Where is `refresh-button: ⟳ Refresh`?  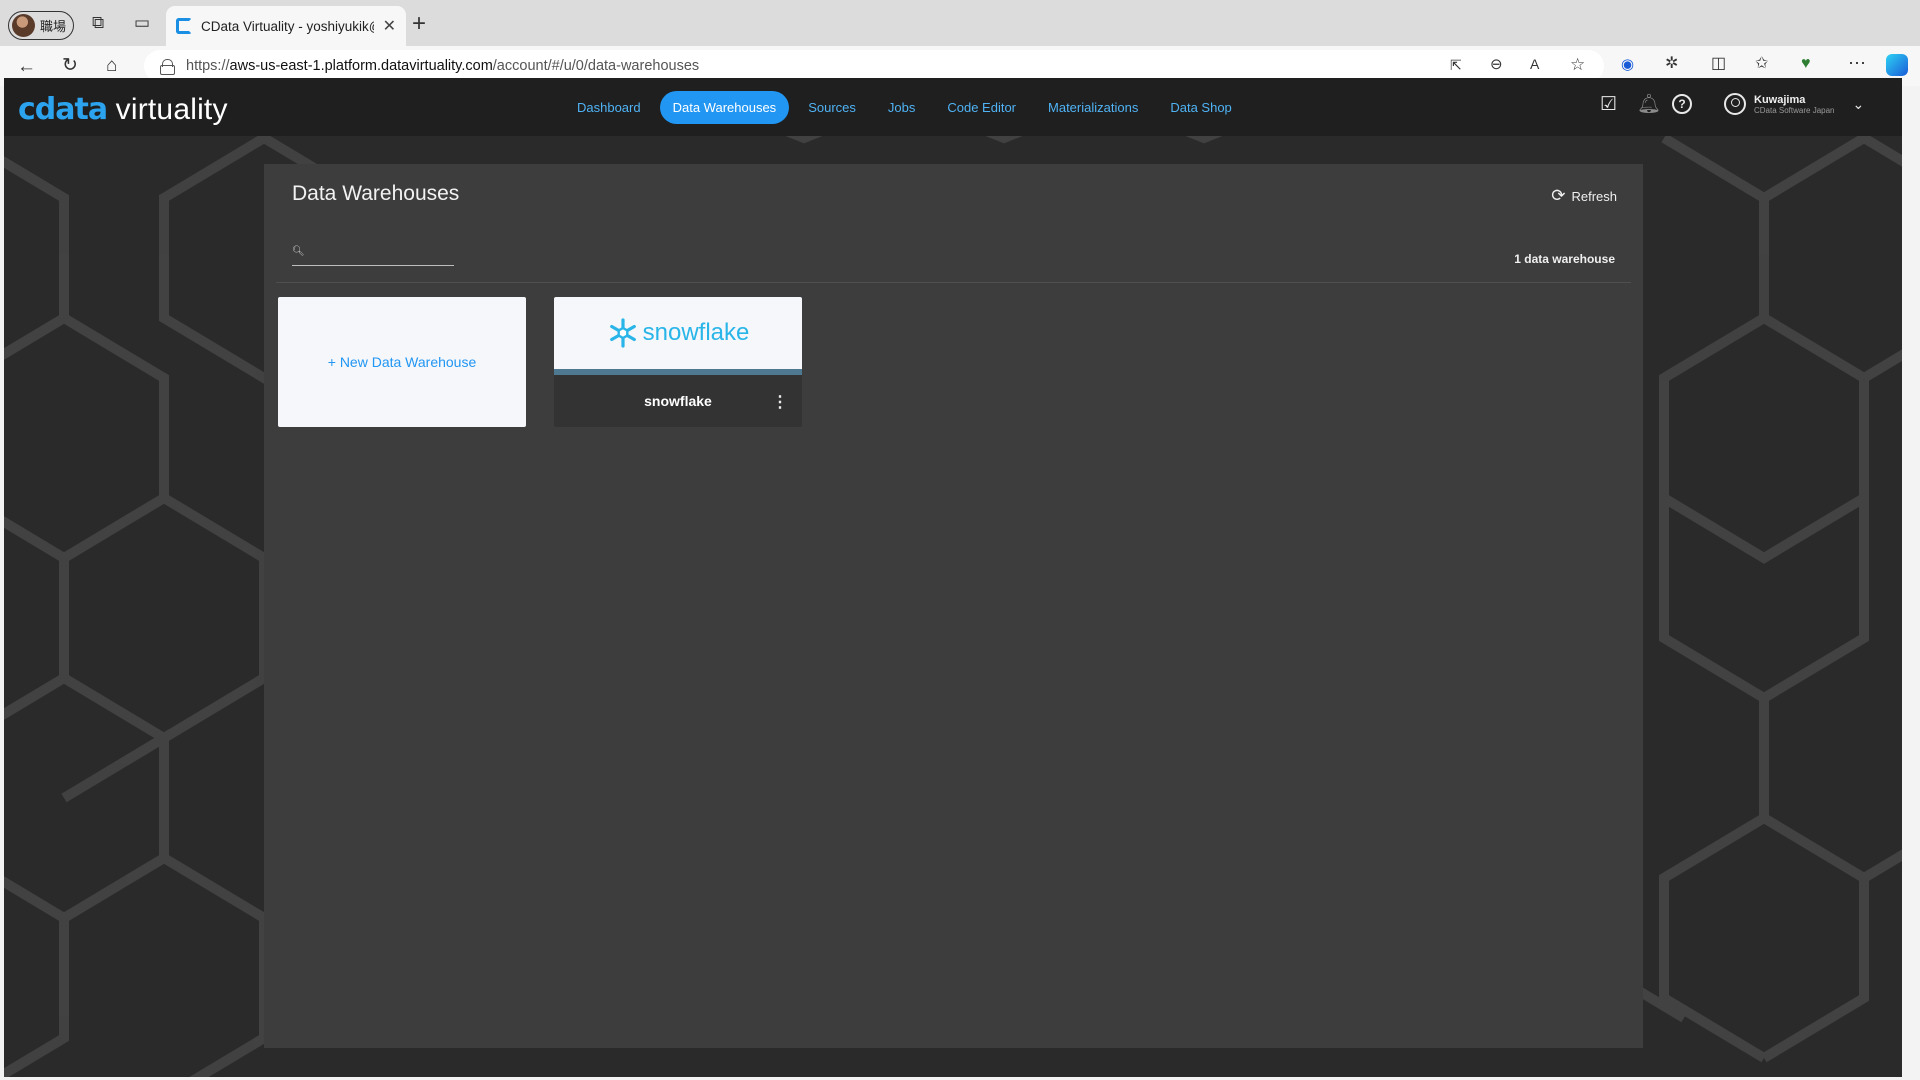
refresh-button: ⟳ Refresh is located at coordinates (1584, 196).